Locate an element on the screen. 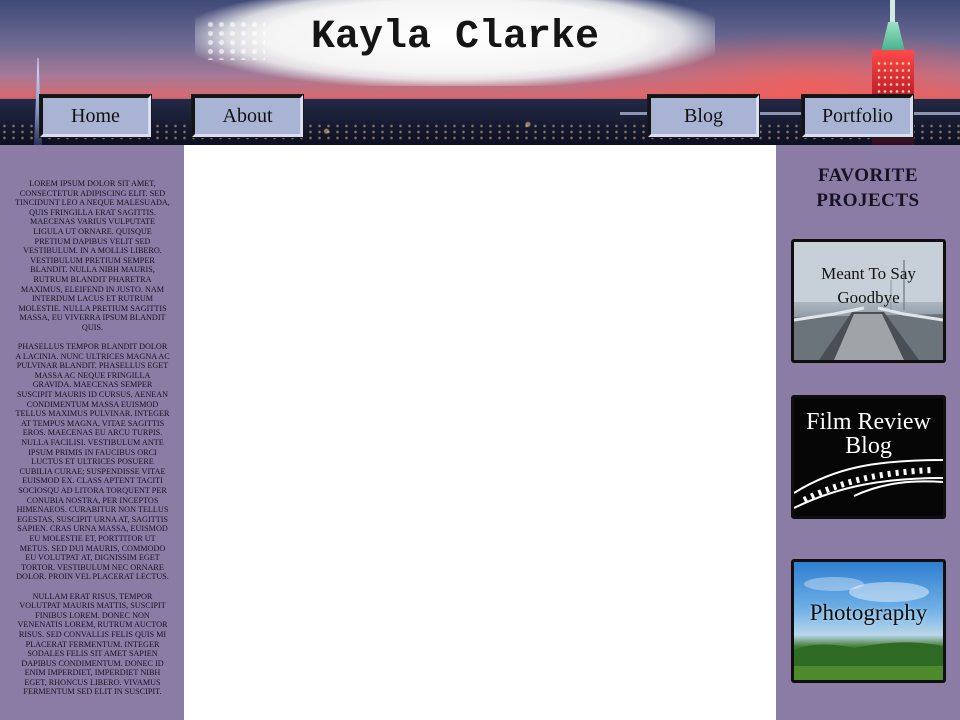 This screenshot has height=720, width=960. site-title: Kayla Clarke is located at coordinates (455, 37).